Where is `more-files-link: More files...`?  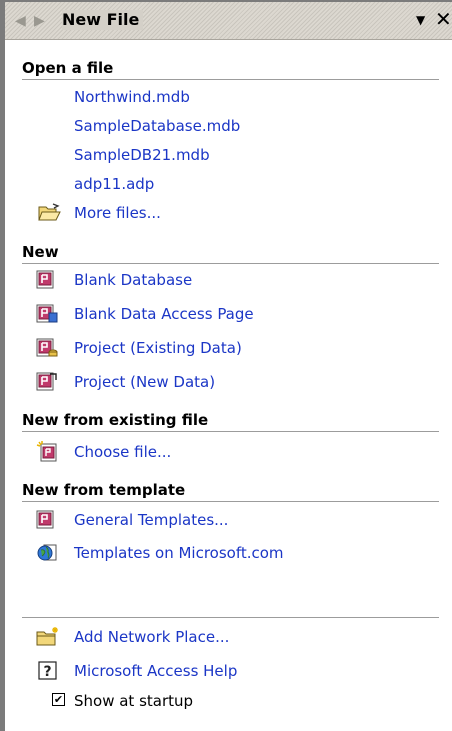
more-files-link: More files... is located at coordinates (117, 213).